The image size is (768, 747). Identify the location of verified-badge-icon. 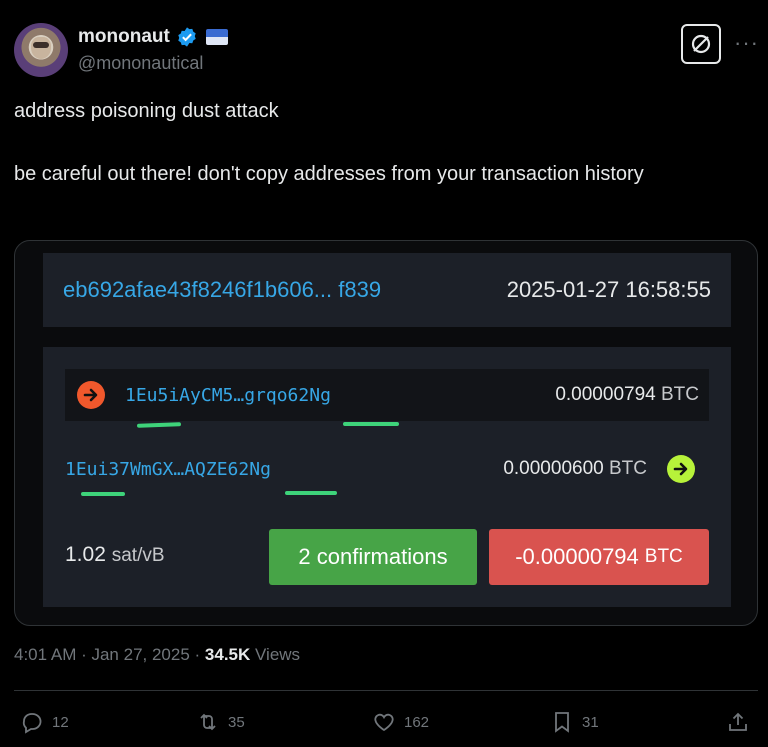
(187, 37).